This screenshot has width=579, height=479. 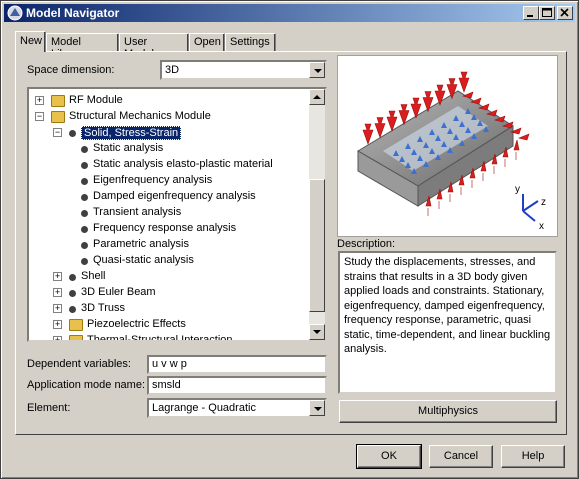 What do you see at coordinates (172, 70) in the screenshot?
I see `space-dimension-value: 3D` at bounding box center [172, 70].